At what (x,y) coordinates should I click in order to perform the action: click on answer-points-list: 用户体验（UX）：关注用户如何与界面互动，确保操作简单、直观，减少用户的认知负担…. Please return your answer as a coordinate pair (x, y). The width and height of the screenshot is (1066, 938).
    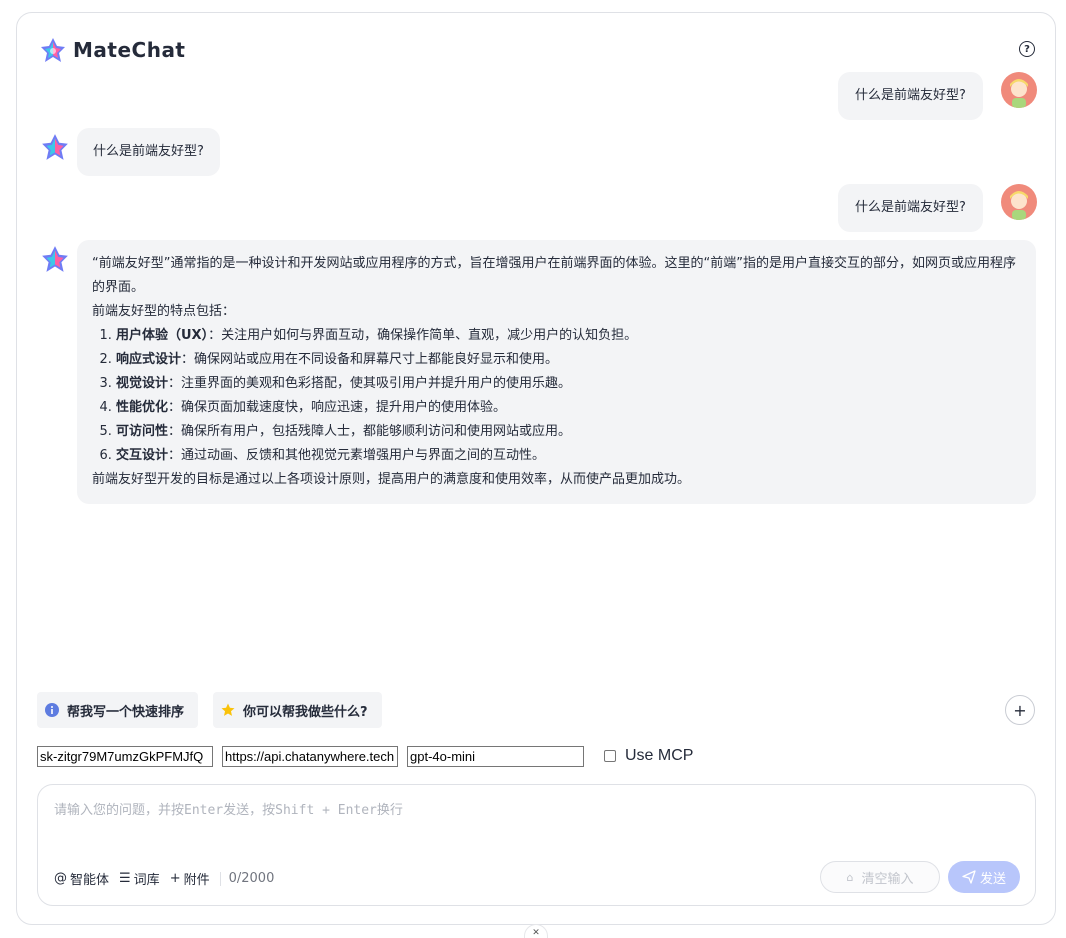
    Looking at the image, I should click on (556, 396).